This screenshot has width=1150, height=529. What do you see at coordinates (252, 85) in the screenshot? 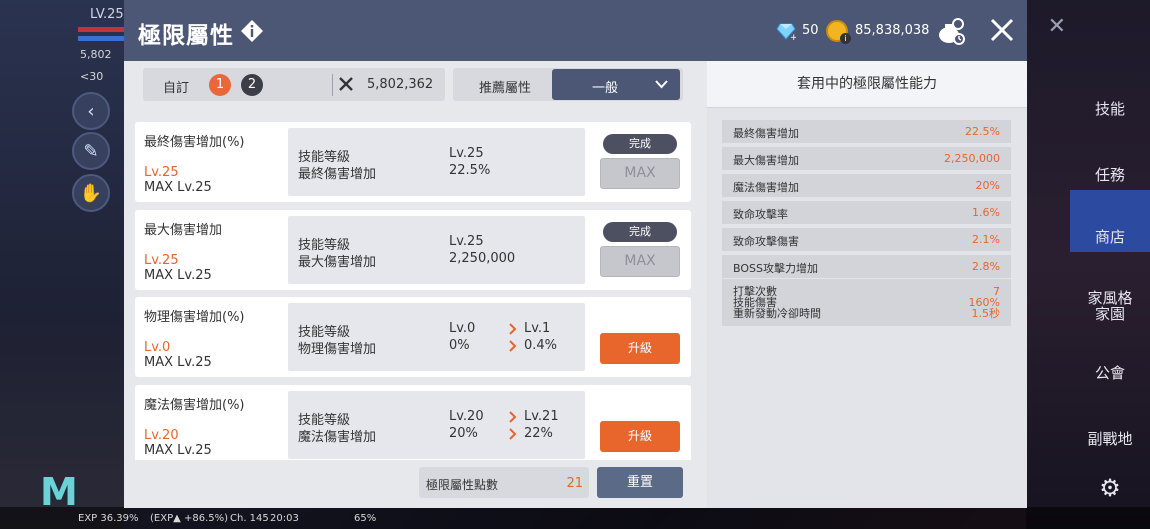
I see `preset-2-button: 2` at bounding box center [252, 85].